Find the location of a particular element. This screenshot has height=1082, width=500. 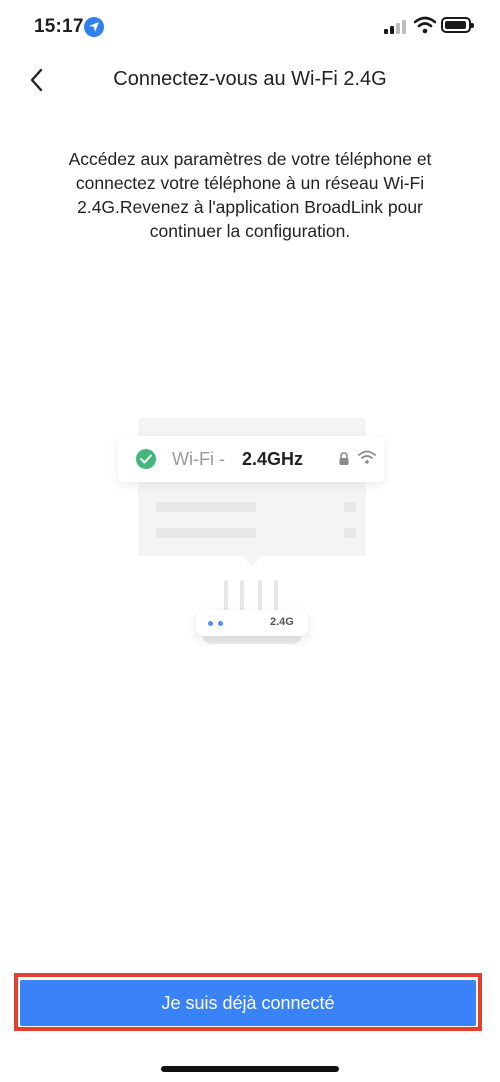

wifi-label: Wi‑Fi - is located at coordinates (198, 459).